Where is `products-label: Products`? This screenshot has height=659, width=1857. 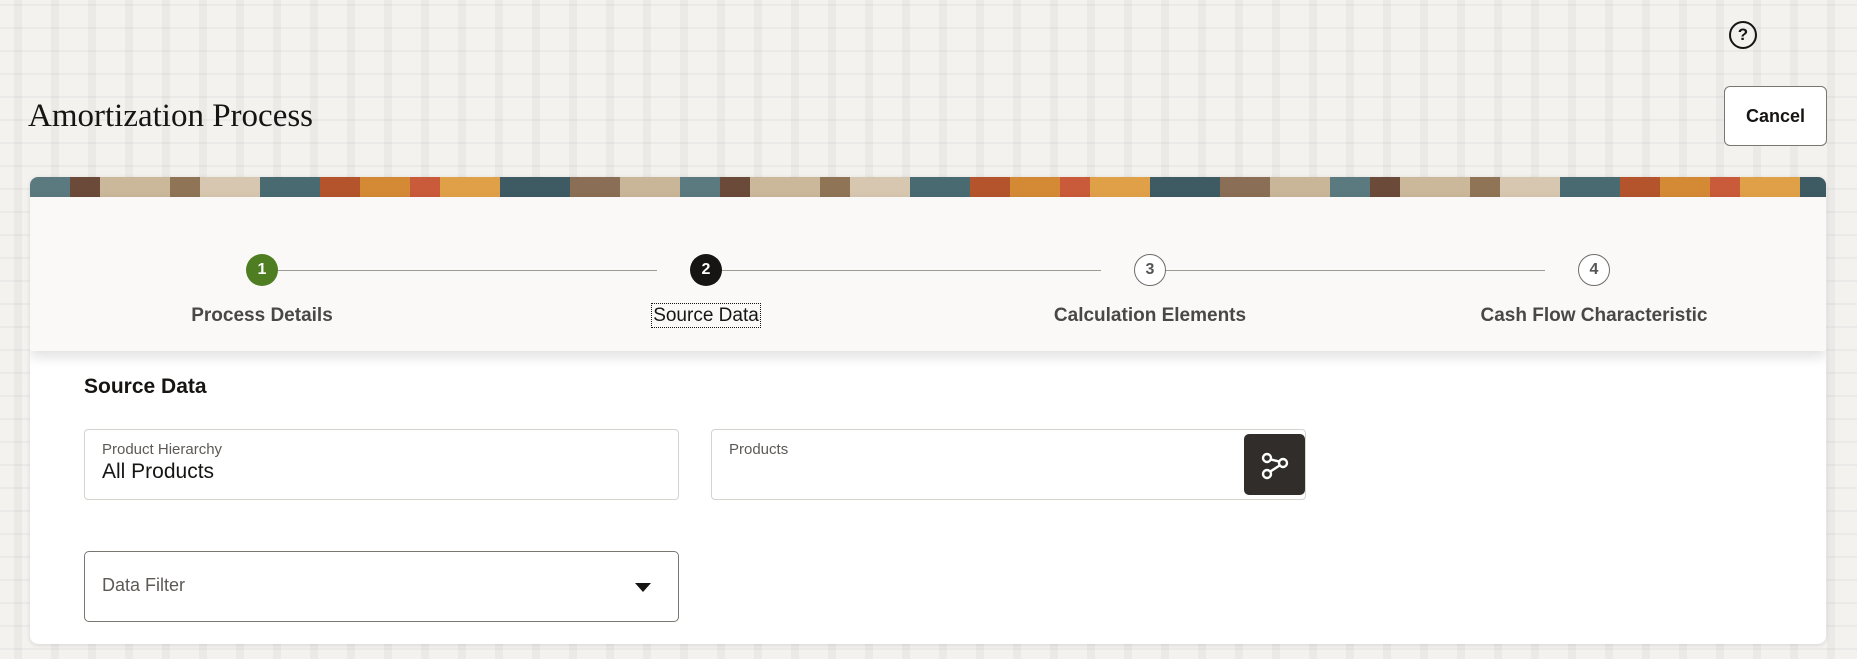 products-label: Products is located at coordinates (759, 449).